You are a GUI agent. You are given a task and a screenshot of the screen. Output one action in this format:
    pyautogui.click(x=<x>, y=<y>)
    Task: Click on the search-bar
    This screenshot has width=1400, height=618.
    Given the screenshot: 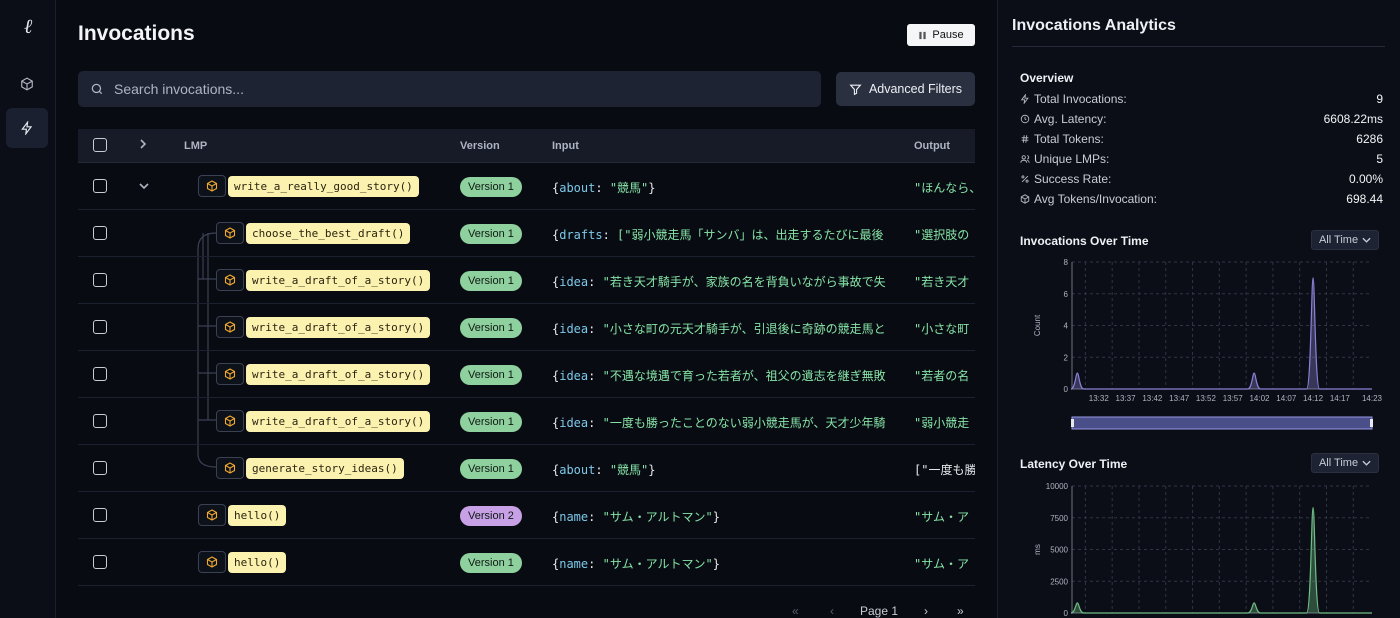 What is the action you would take?
    pyautogui.click(x=449, y=89)
    